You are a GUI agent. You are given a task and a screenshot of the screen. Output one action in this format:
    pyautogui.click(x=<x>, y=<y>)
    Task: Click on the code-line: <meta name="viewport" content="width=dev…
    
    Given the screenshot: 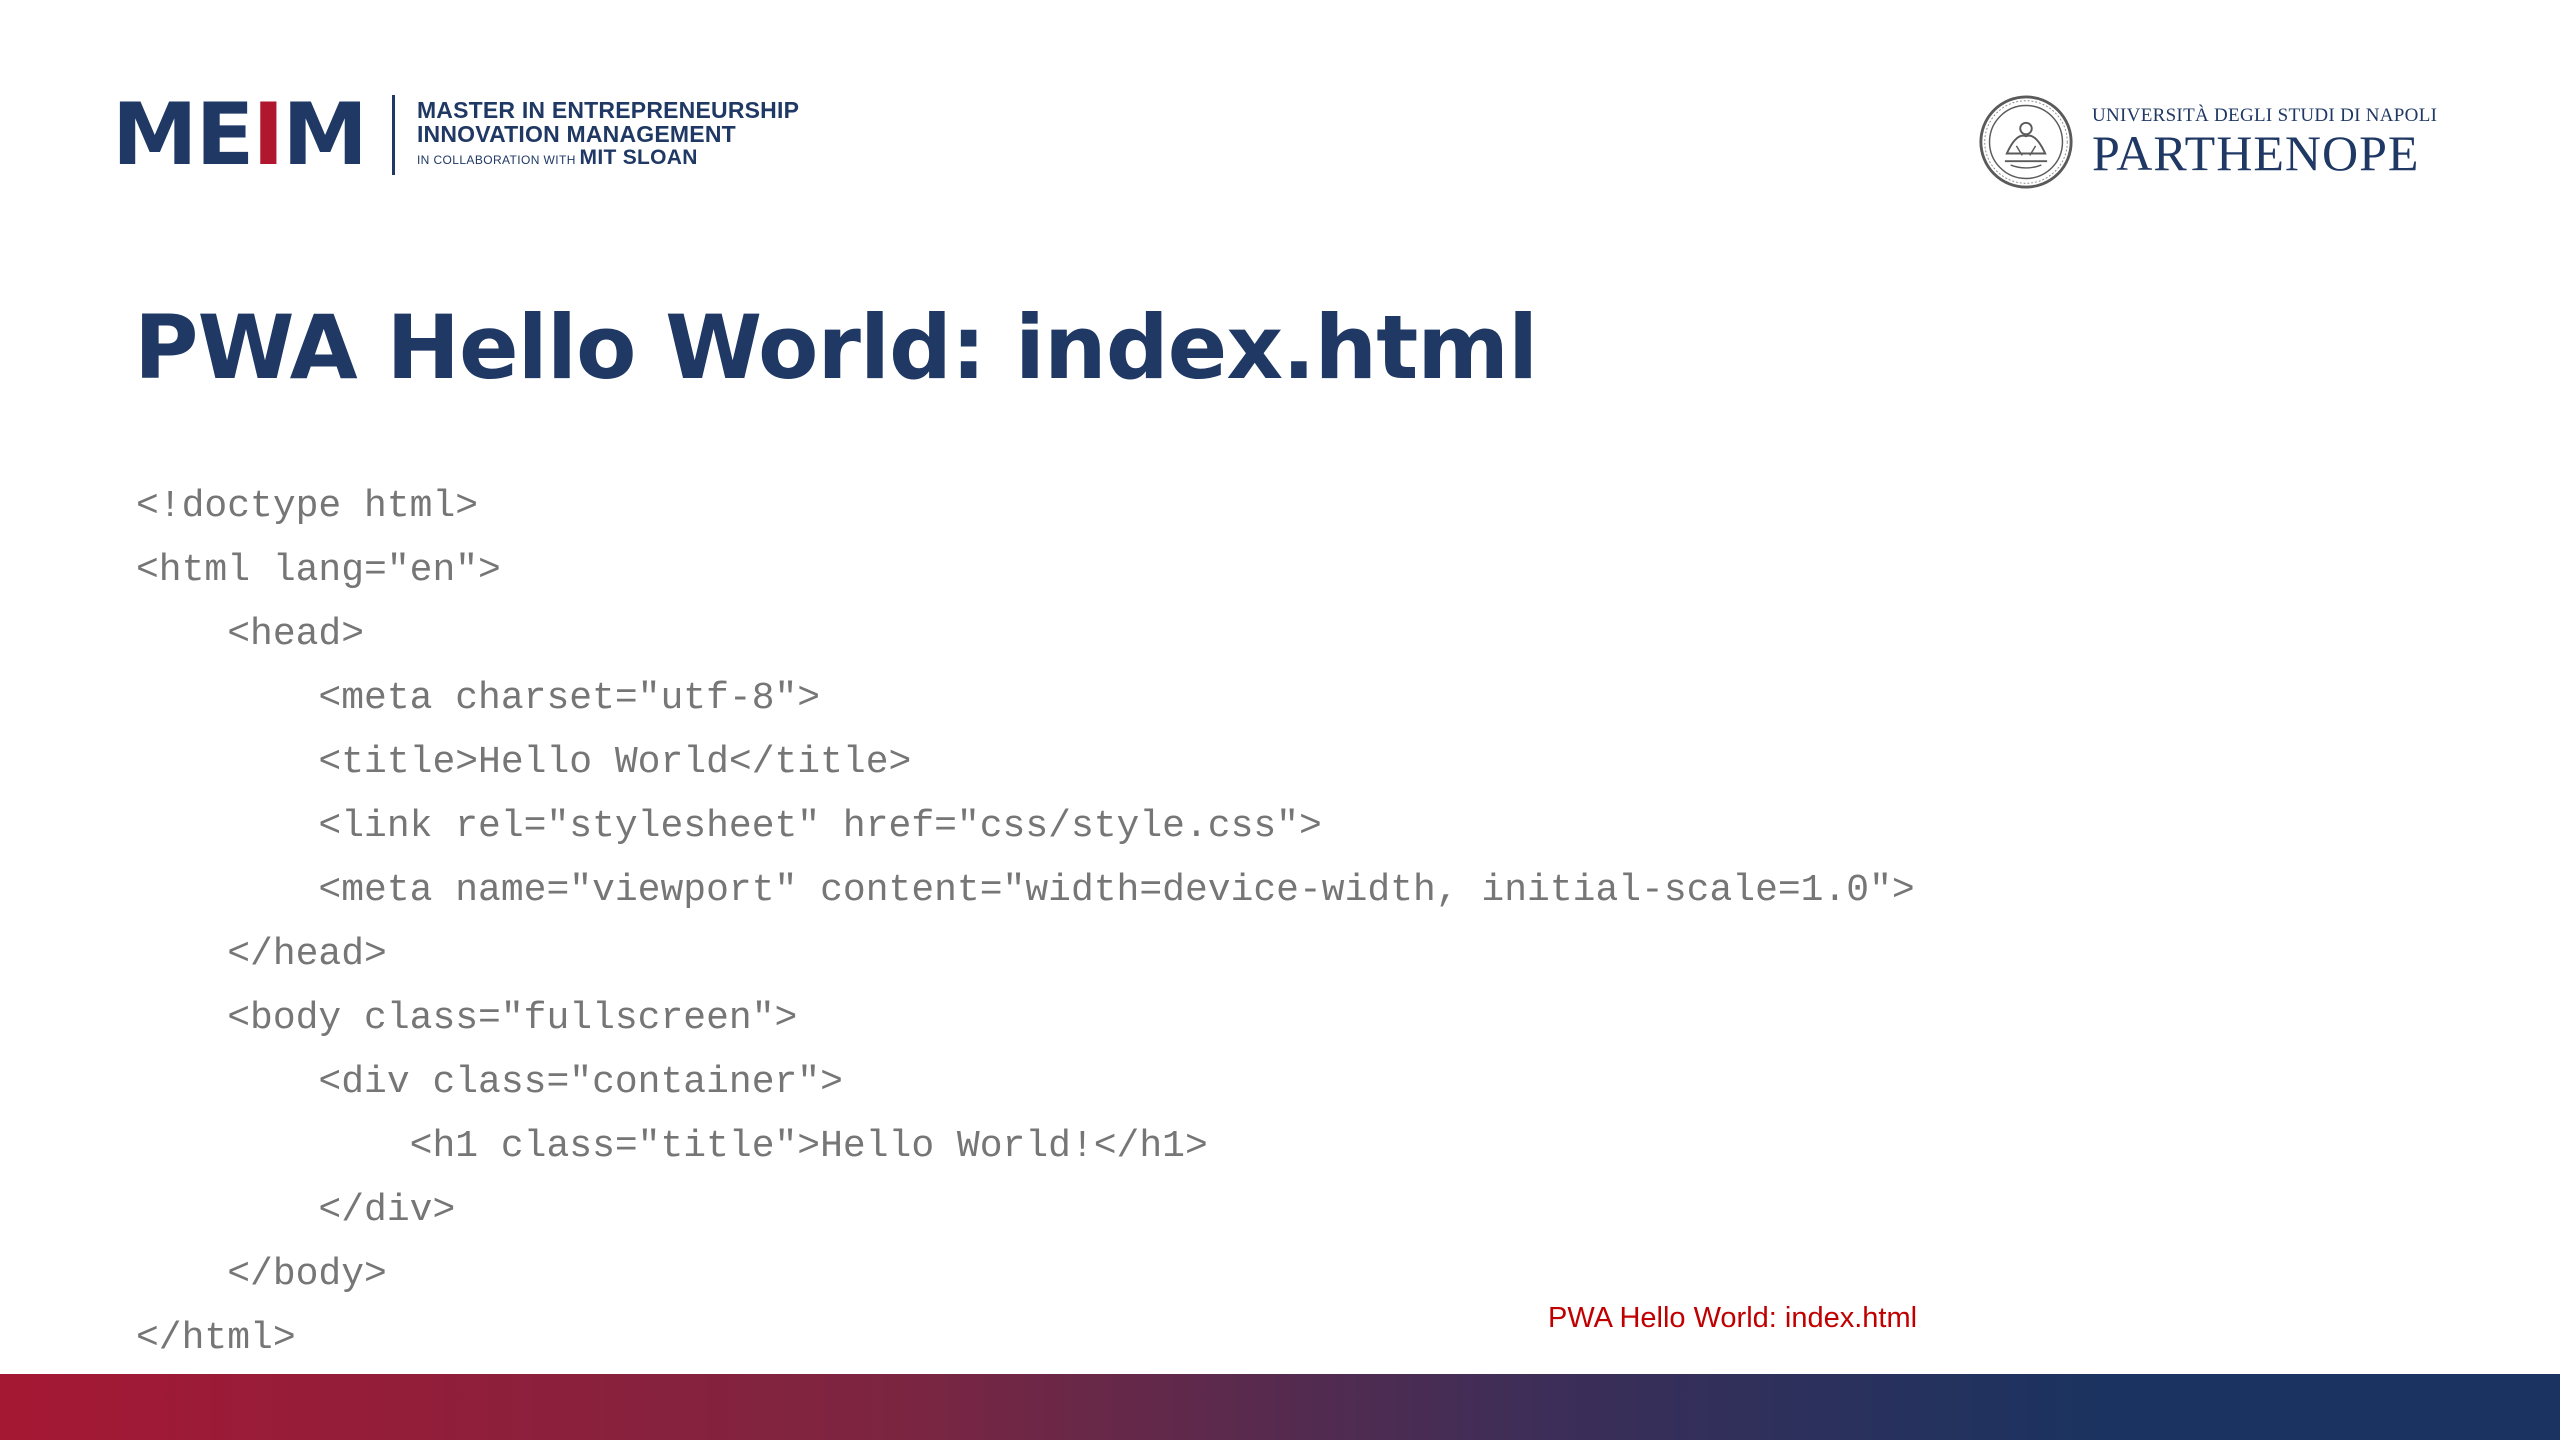 What is the action you would take?
    pyautogui.click(x=1025, y=890)
    